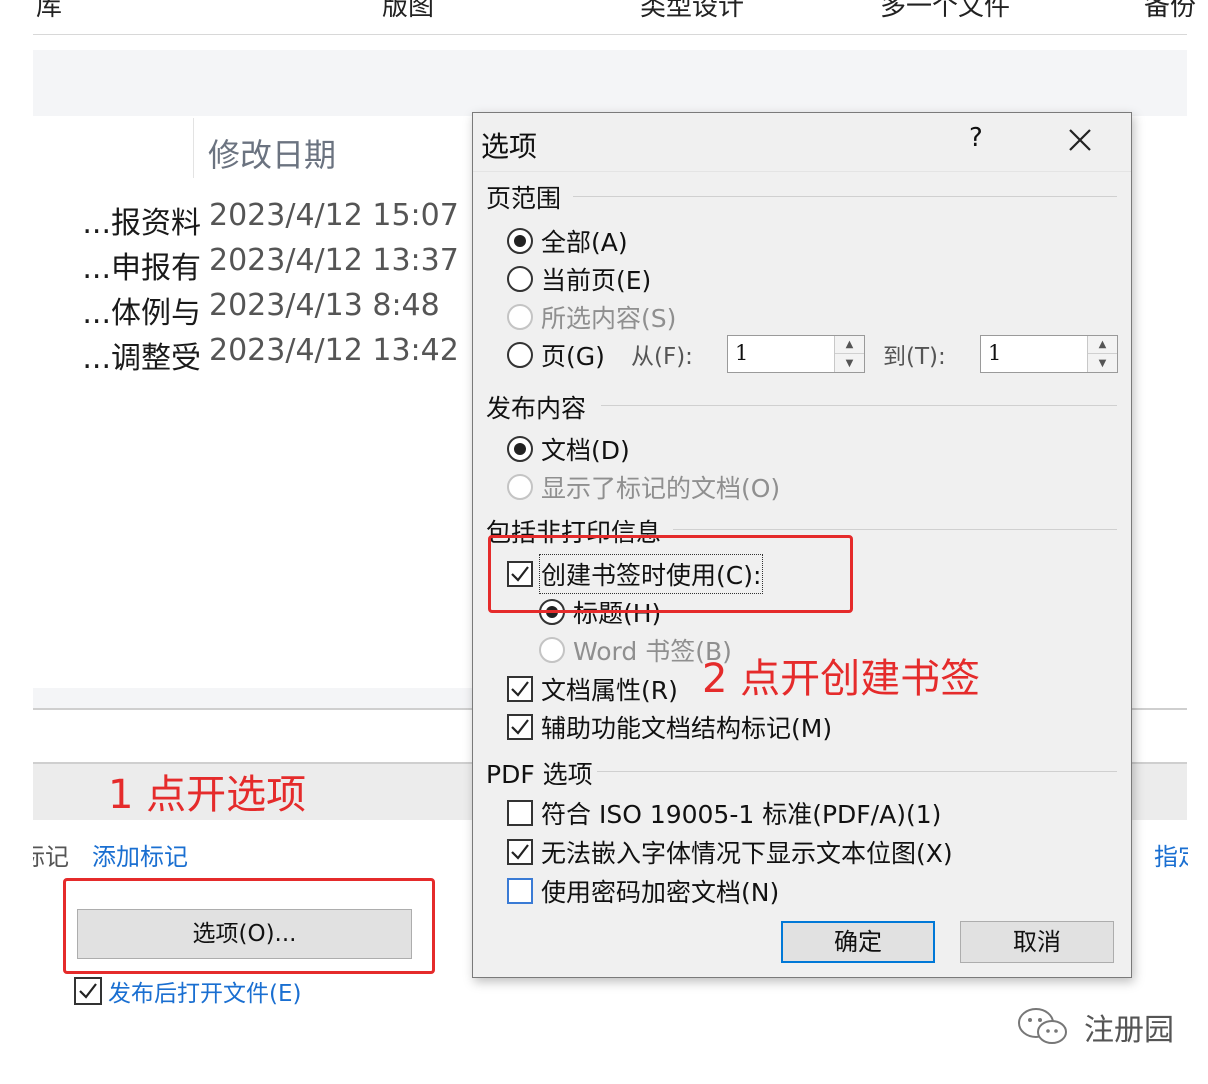  Describe the element at coordinates (334, 350) in the screenshot. I see `file-date: 2023/4/12 13:42` at that location.